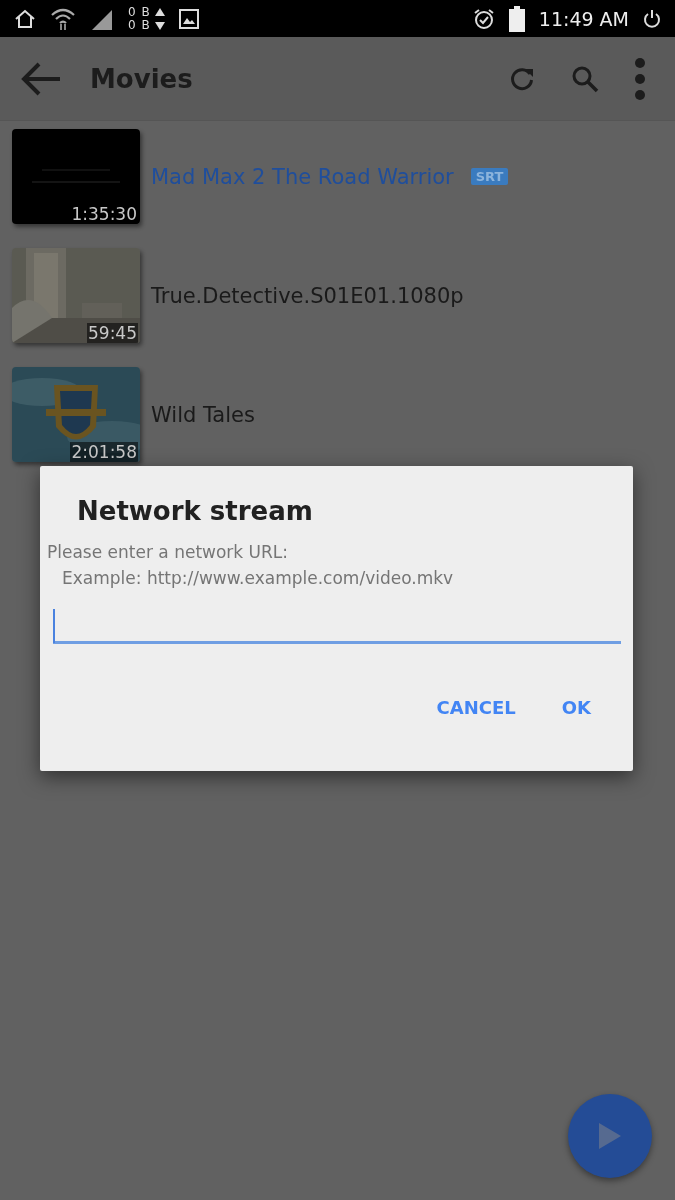 The height and width of the screenshot is (1200, 675). I want to click on download-rate: 0 B, so click(139, 25).